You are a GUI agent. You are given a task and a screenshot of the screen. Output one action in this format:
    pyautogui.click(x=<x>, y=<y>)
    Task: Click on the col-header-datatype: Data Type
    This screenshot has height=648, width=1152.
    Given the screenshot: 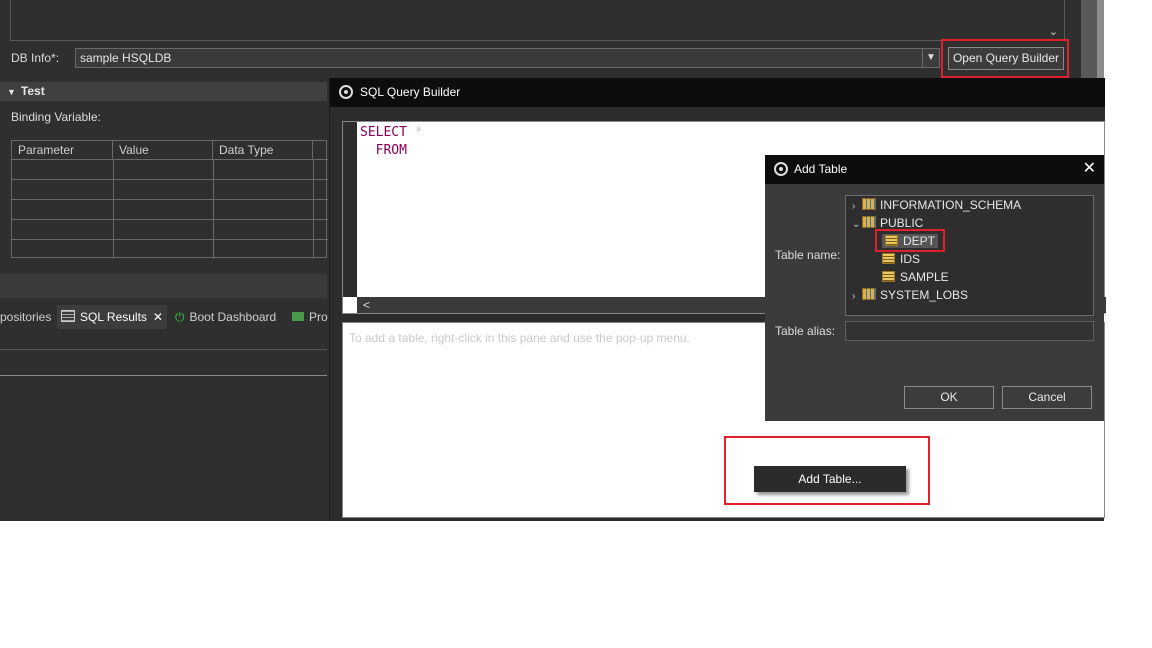 What is the action you would take?
    pyautogui.click(x=263, y=150)
    